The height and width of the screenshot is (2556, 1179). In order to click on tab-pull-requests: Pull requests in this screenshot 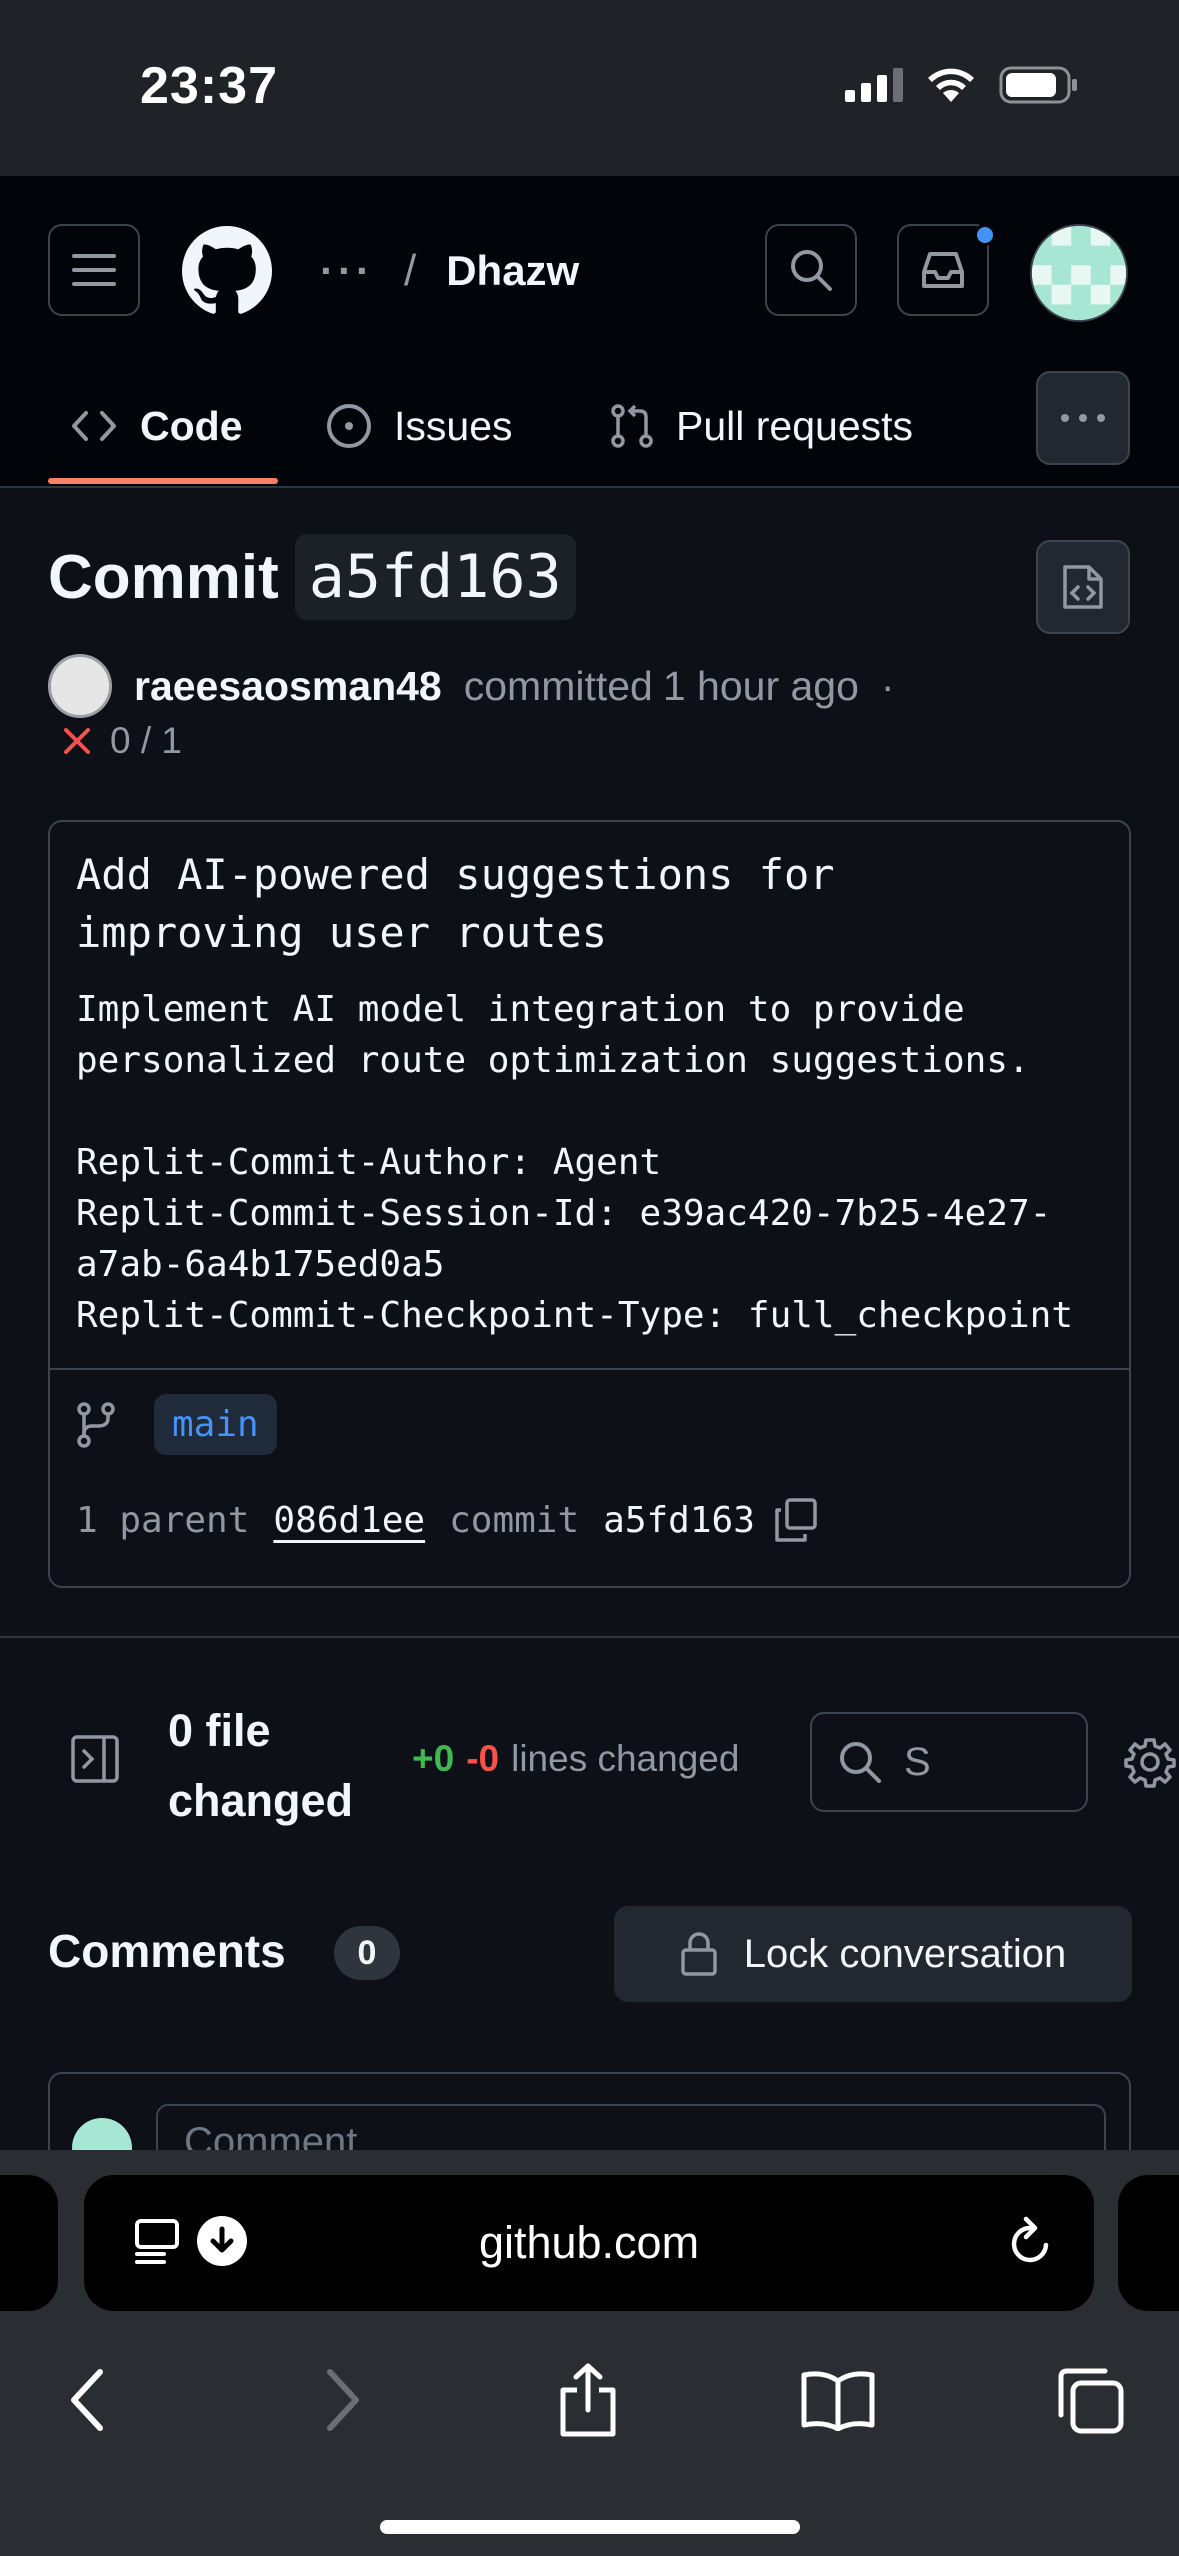, I will do `click(761, 426)`.